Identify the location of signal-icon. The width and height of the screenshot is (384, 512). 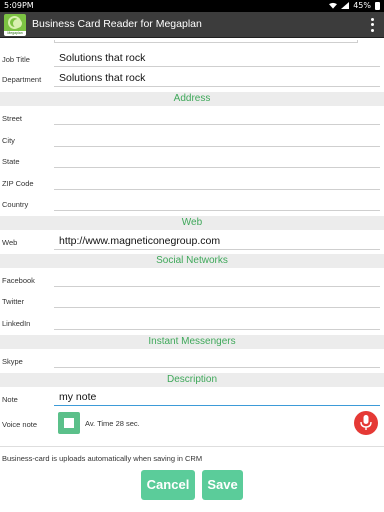
(345, 5).